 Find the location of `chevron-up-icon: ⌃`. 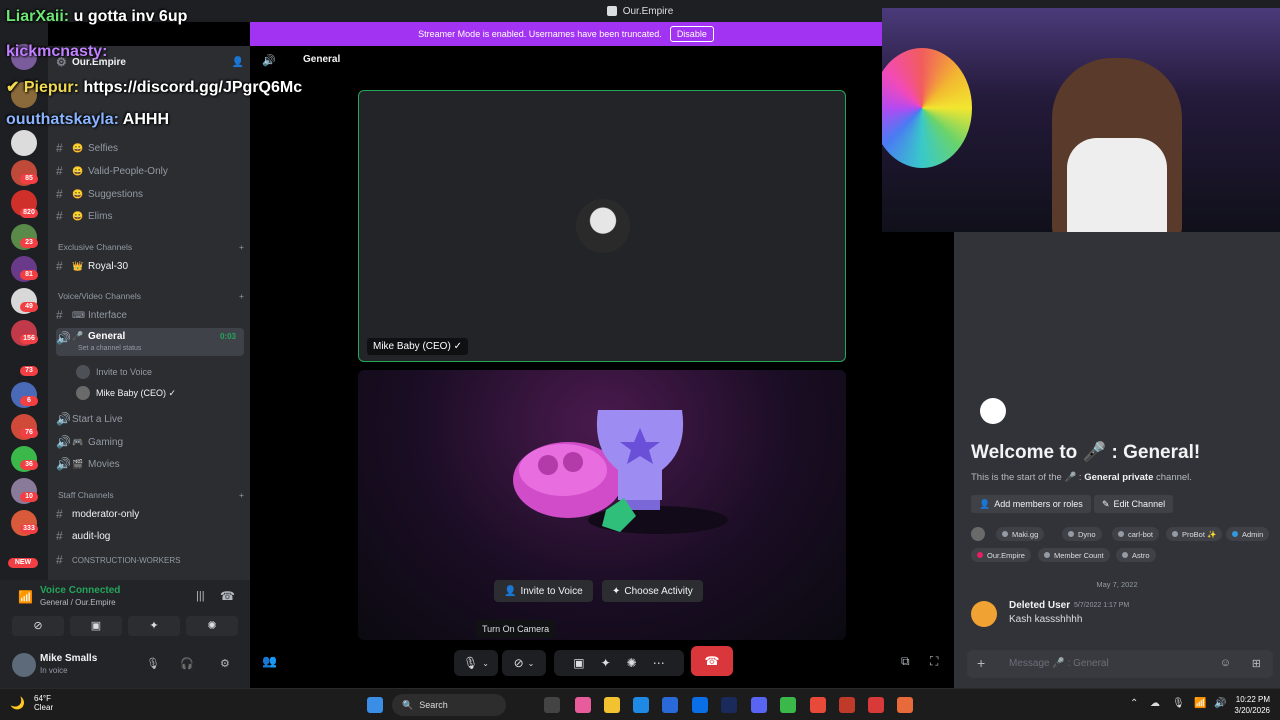

chevron-up-icon: ⌃ is located at coordinates (1134, 703).